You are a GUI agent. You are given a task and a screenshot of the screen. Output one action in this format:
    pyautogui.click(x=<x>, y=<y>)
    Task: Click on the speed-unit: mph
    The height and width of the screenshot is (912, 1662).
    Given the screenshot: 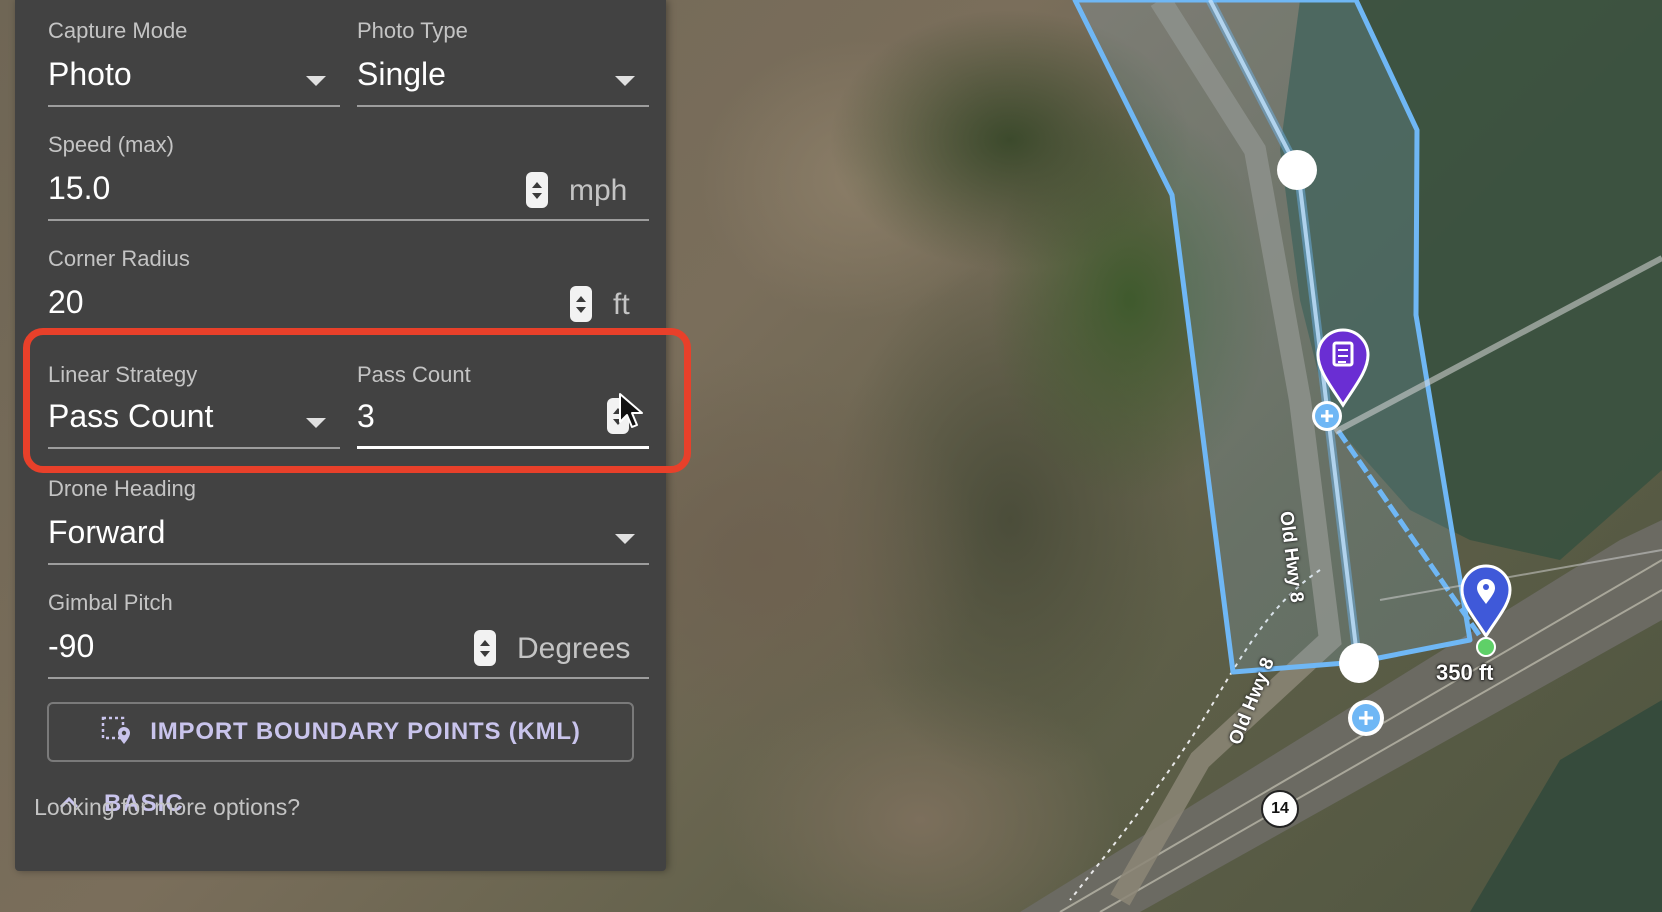 What is the action you would take?
    pyautogui.click(x=598, y=190)
    